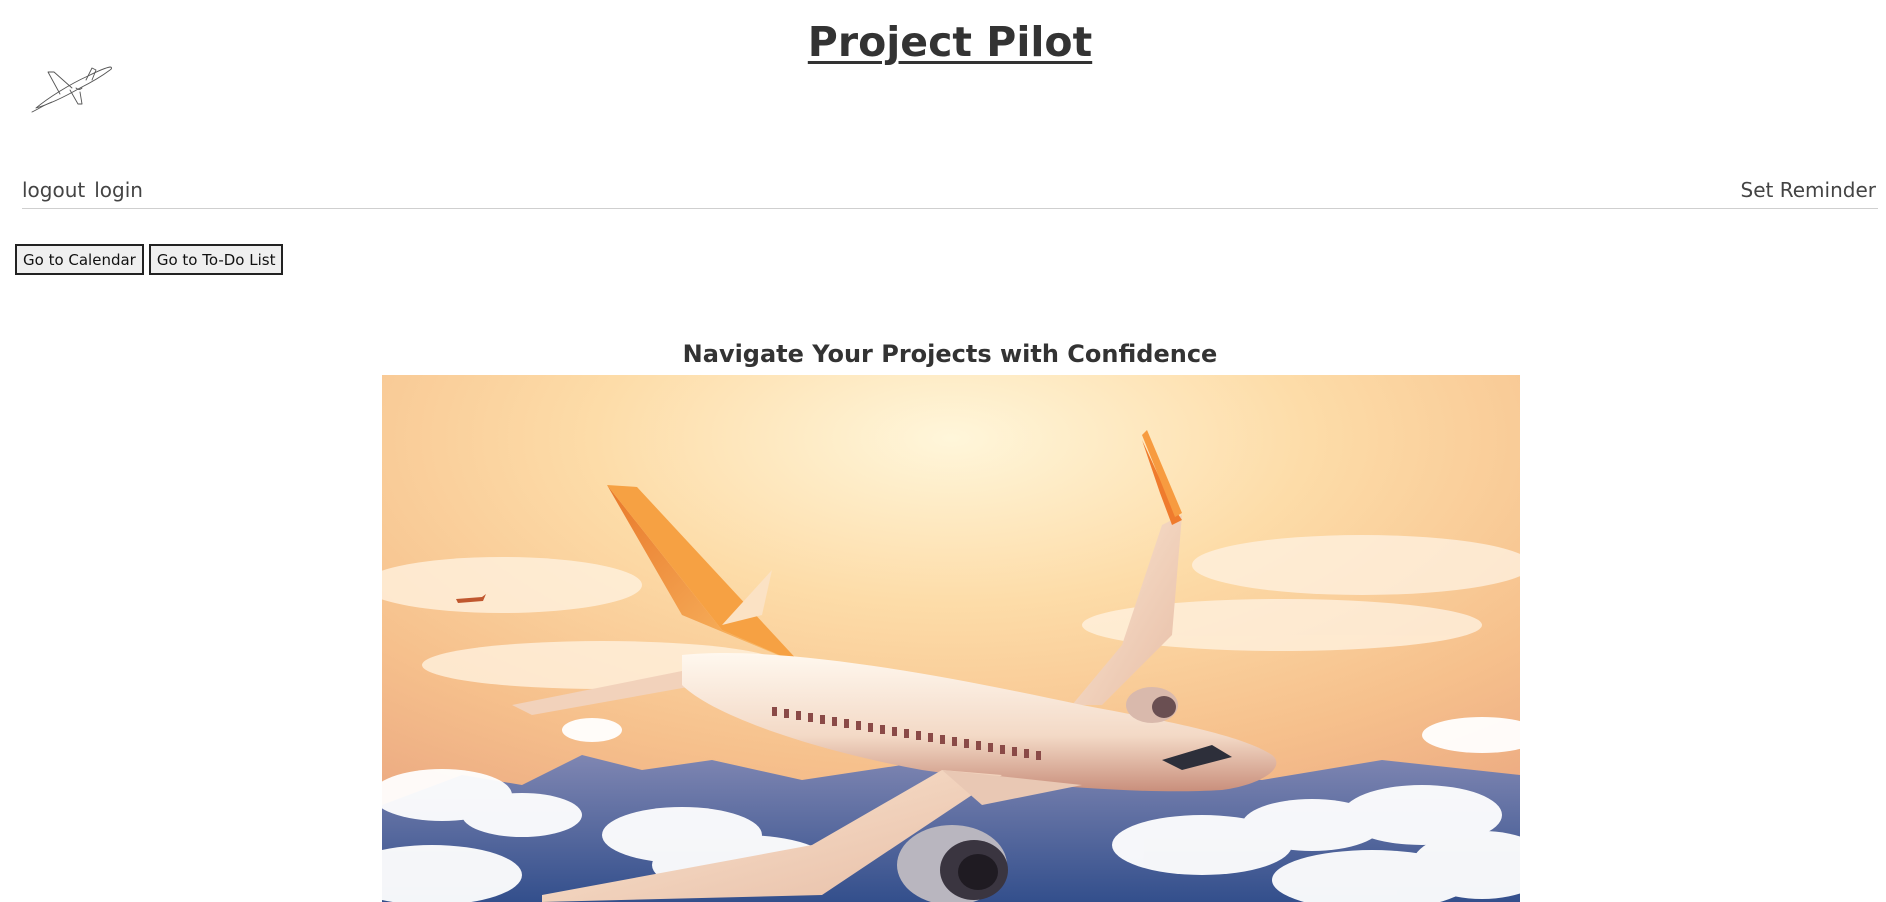 The width and height of the screenshot is (1886, 902). I want to click on nav-left-group: logout login, so click(82, 190).